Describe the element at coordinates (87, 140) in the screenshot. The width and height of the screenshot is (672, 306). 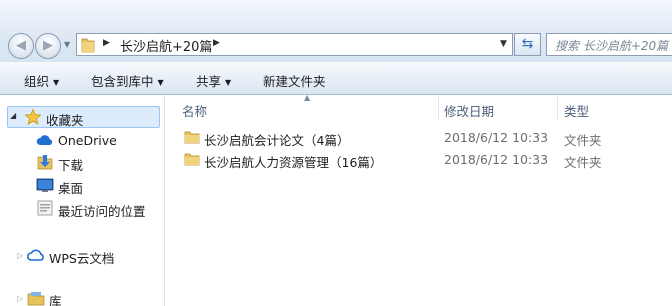
I see `nav-label: OneDrive` at that location.